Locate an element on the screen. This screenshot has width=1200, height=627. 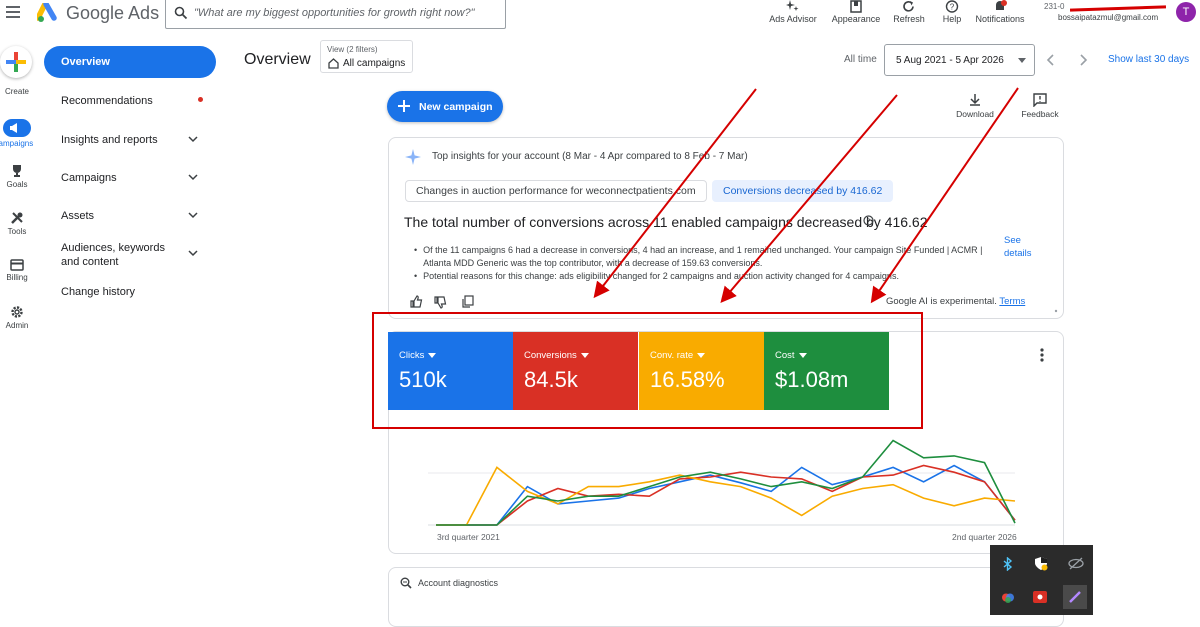
nav-assets: Assets is located at coordinates (77, 216).